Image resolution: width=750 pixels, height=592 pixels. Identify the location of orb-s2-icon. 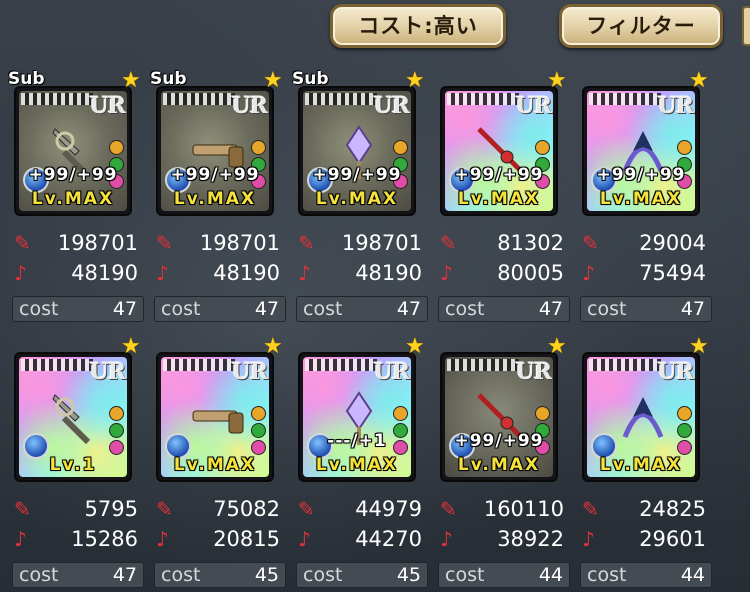
(258, 447).